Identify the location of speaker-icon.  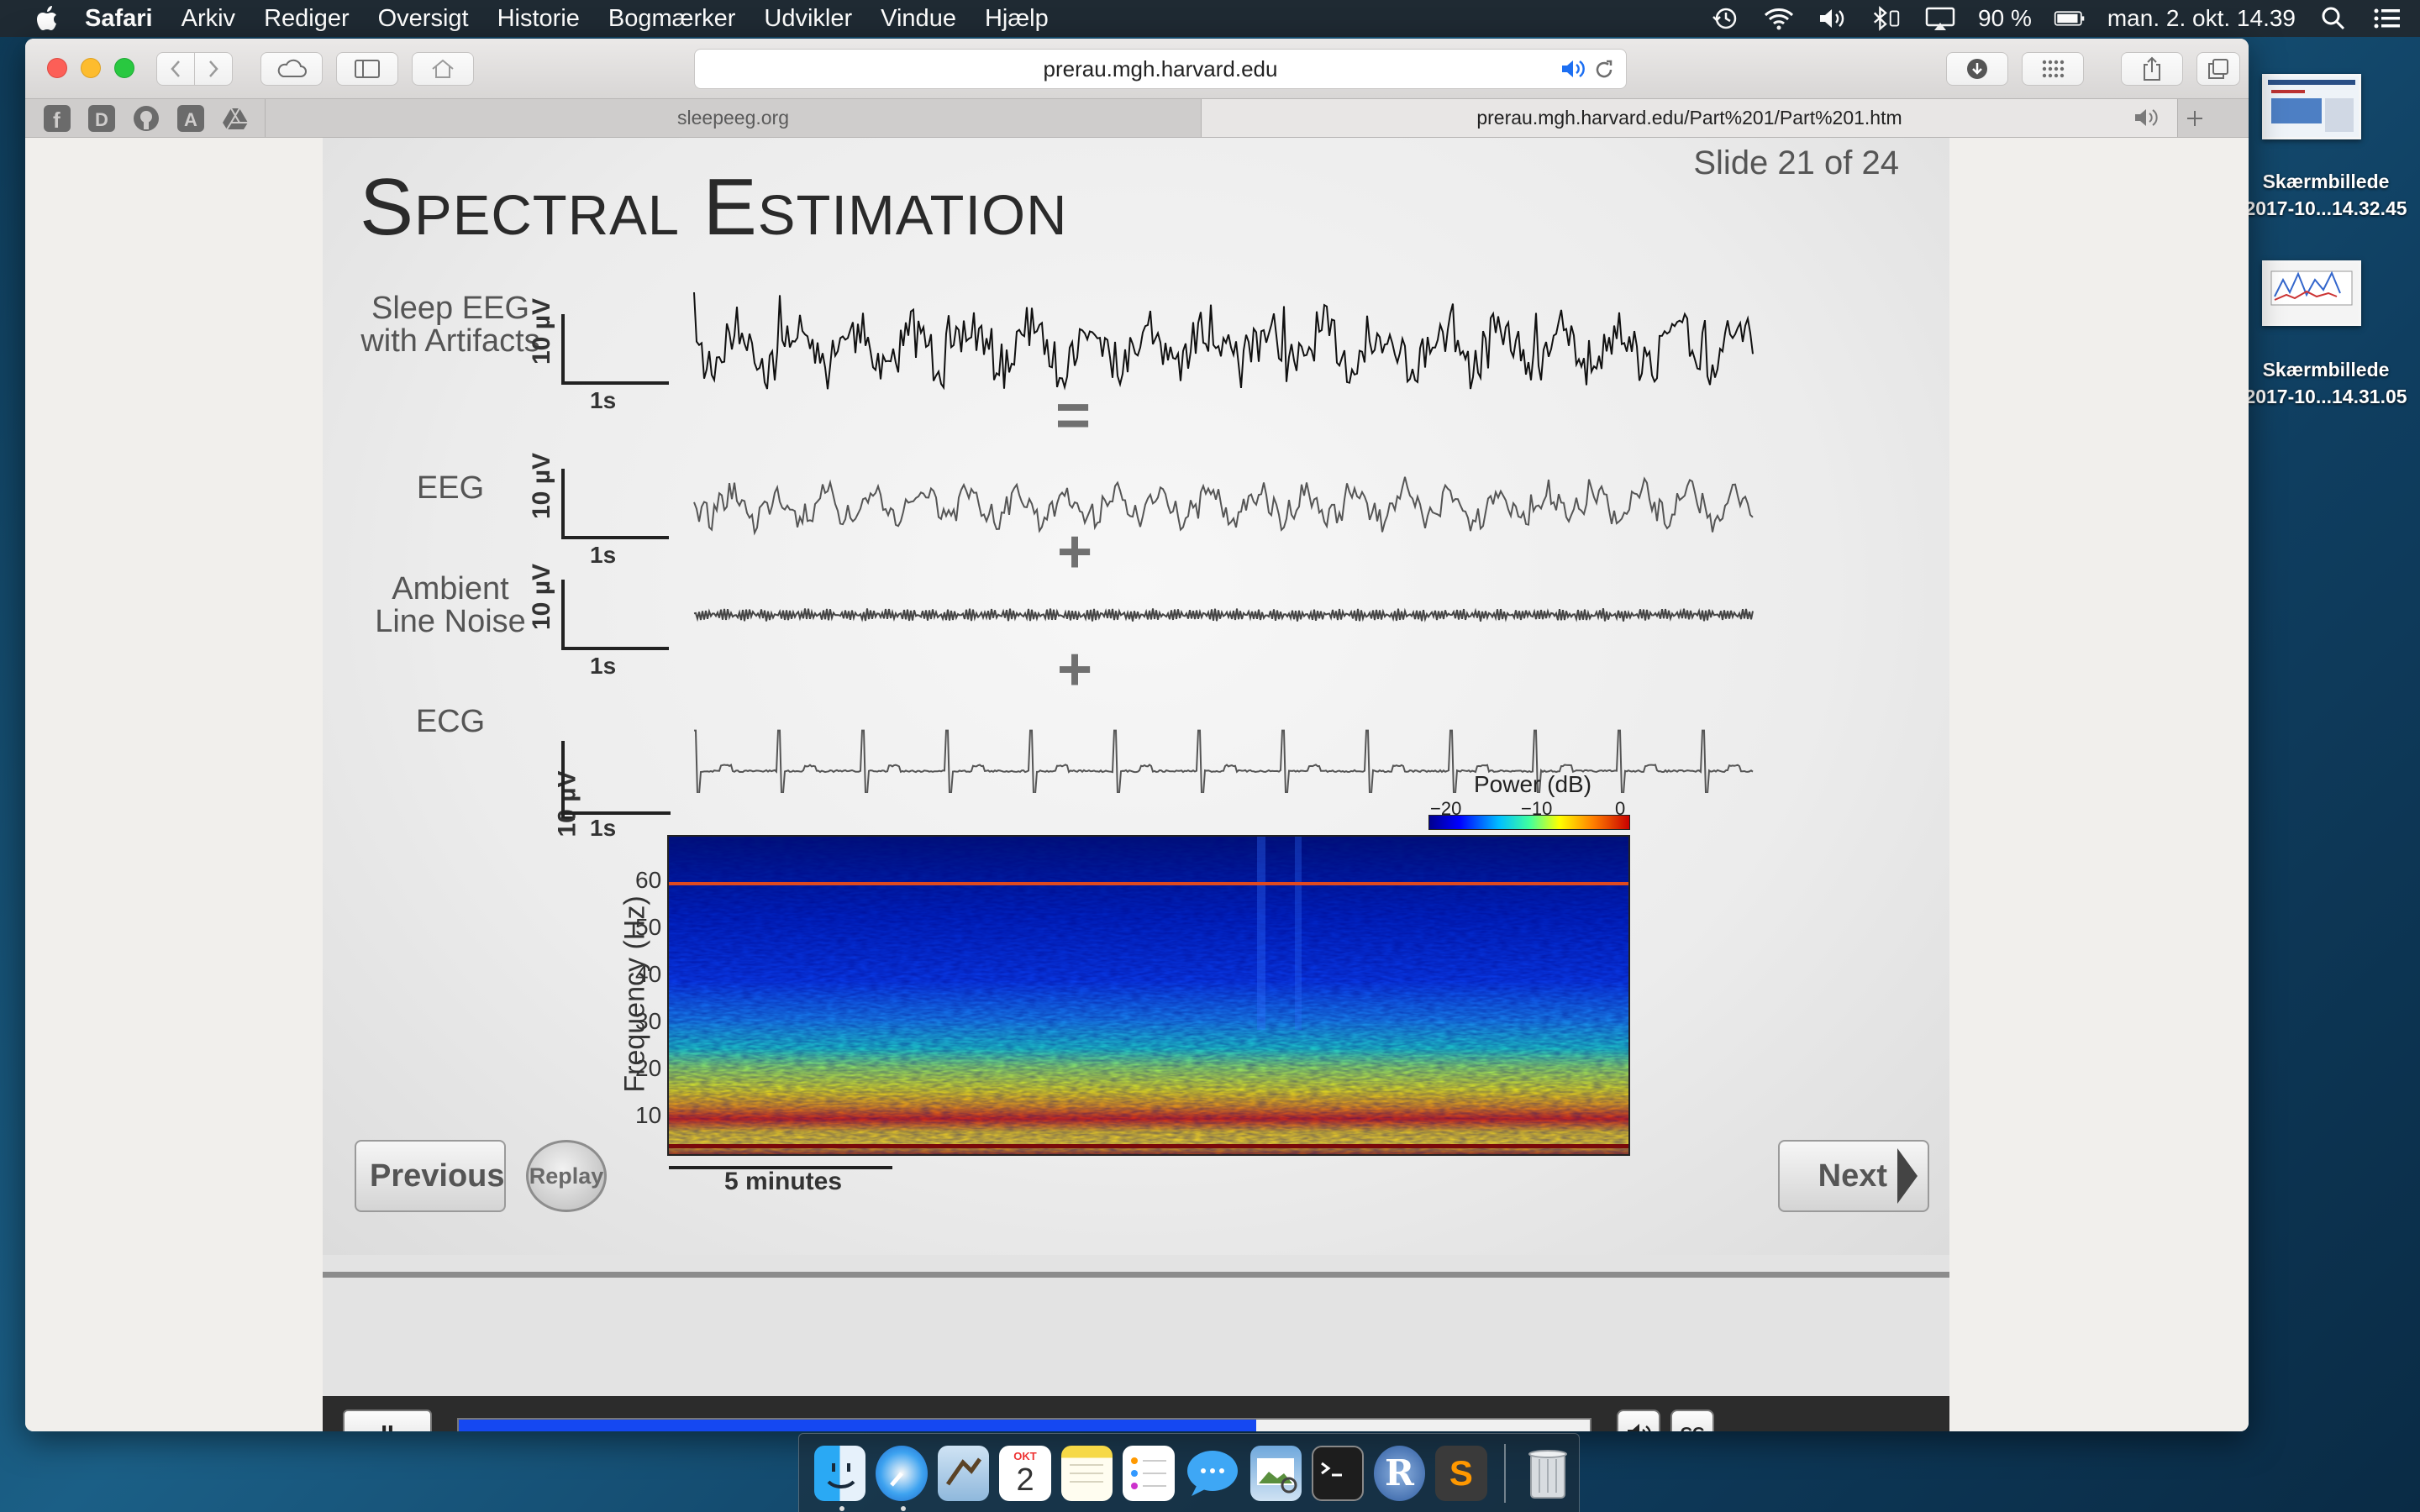
(1639, 1427).